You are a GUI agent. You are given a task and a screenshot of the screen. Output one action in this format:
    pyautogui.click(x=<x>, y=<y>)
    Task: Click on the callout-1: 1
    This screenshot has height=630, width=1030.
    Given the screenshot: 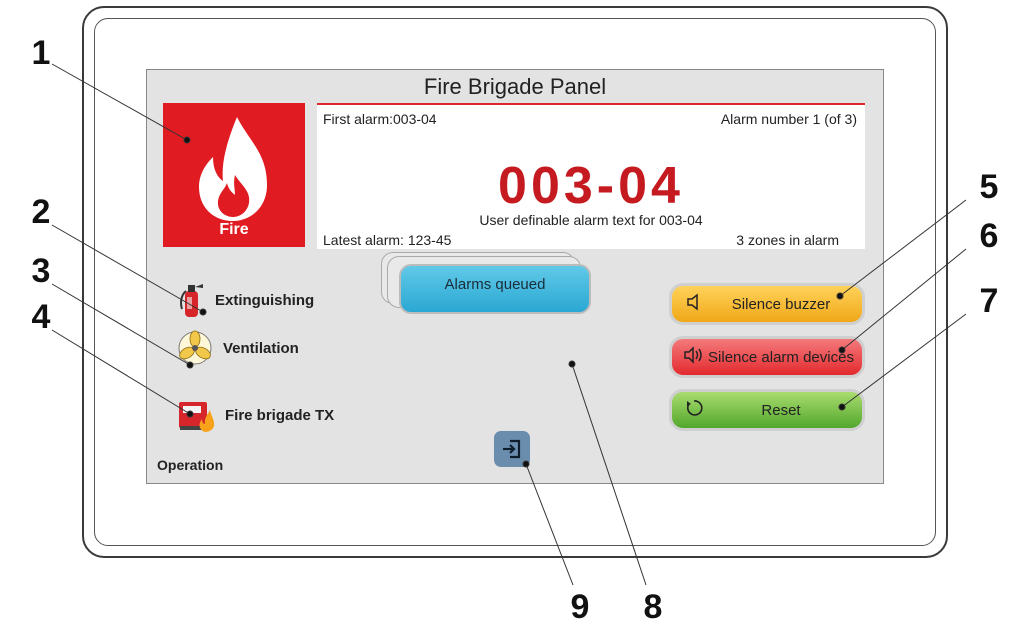 What is the action you would take?
    pyautogui.click(x=41, y=53)
    